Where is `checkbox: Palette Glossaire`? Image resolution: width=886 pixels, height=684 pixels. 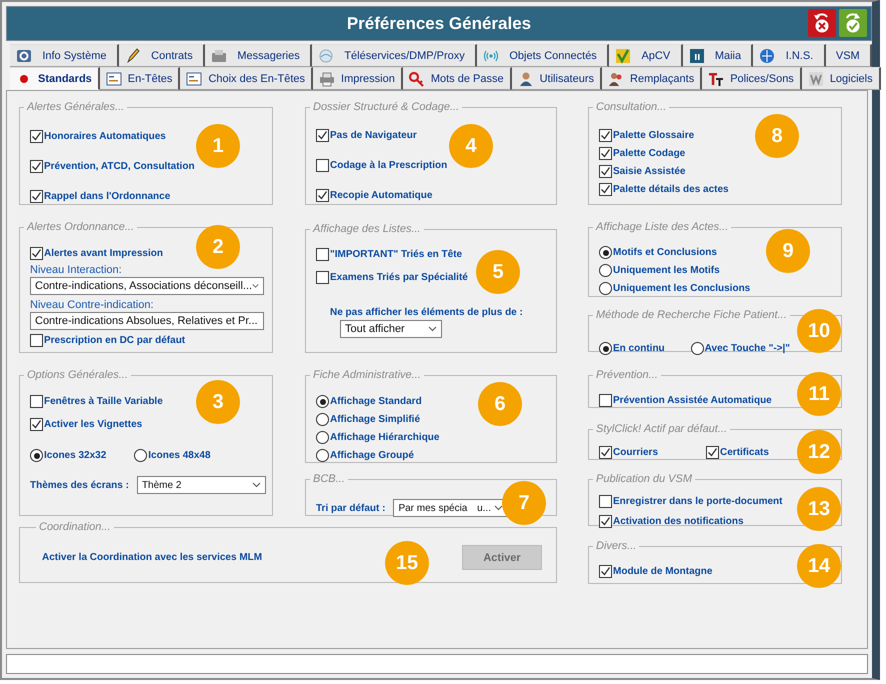 checkbox: Palette Glossaire is located at coordinates (646, 135).